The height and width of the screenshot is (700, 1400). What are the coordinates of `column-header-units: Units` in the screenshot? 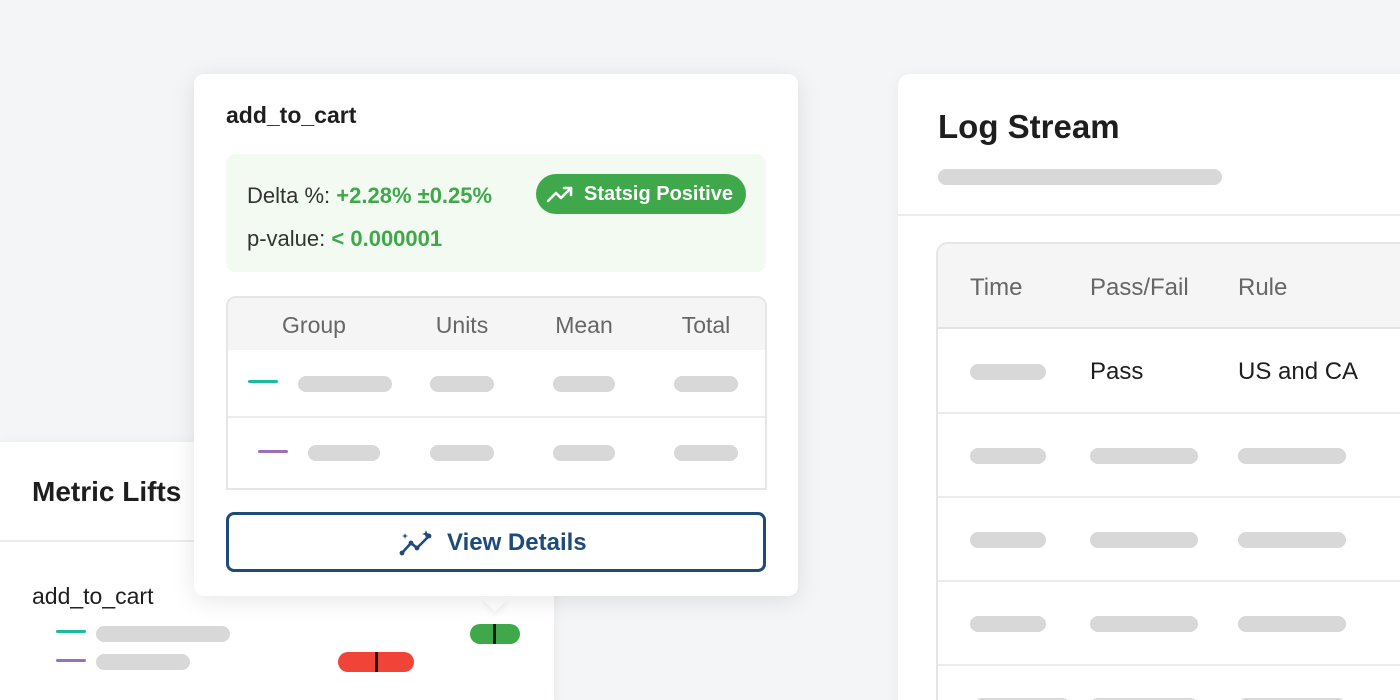 It's located at (462, 325).